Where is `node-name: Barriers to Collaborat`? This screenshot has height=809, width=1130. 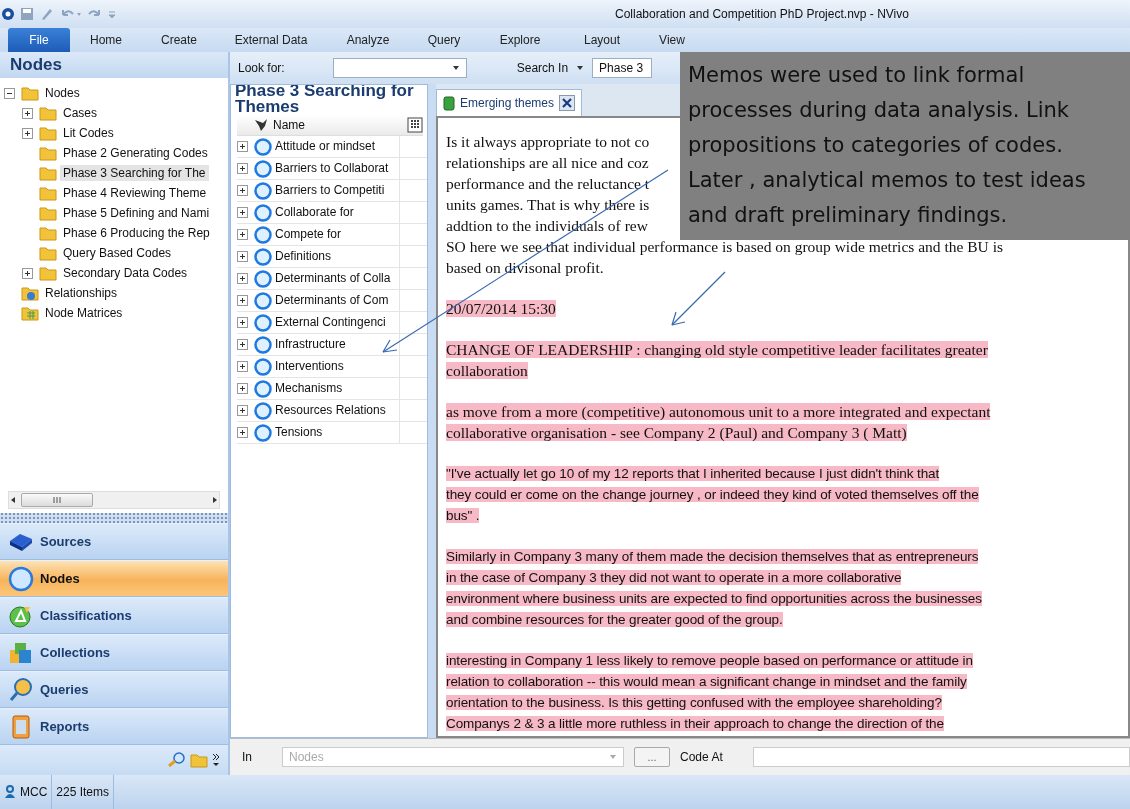
node-name: Barriers to Collaborat is located at coordinates (337, 168).